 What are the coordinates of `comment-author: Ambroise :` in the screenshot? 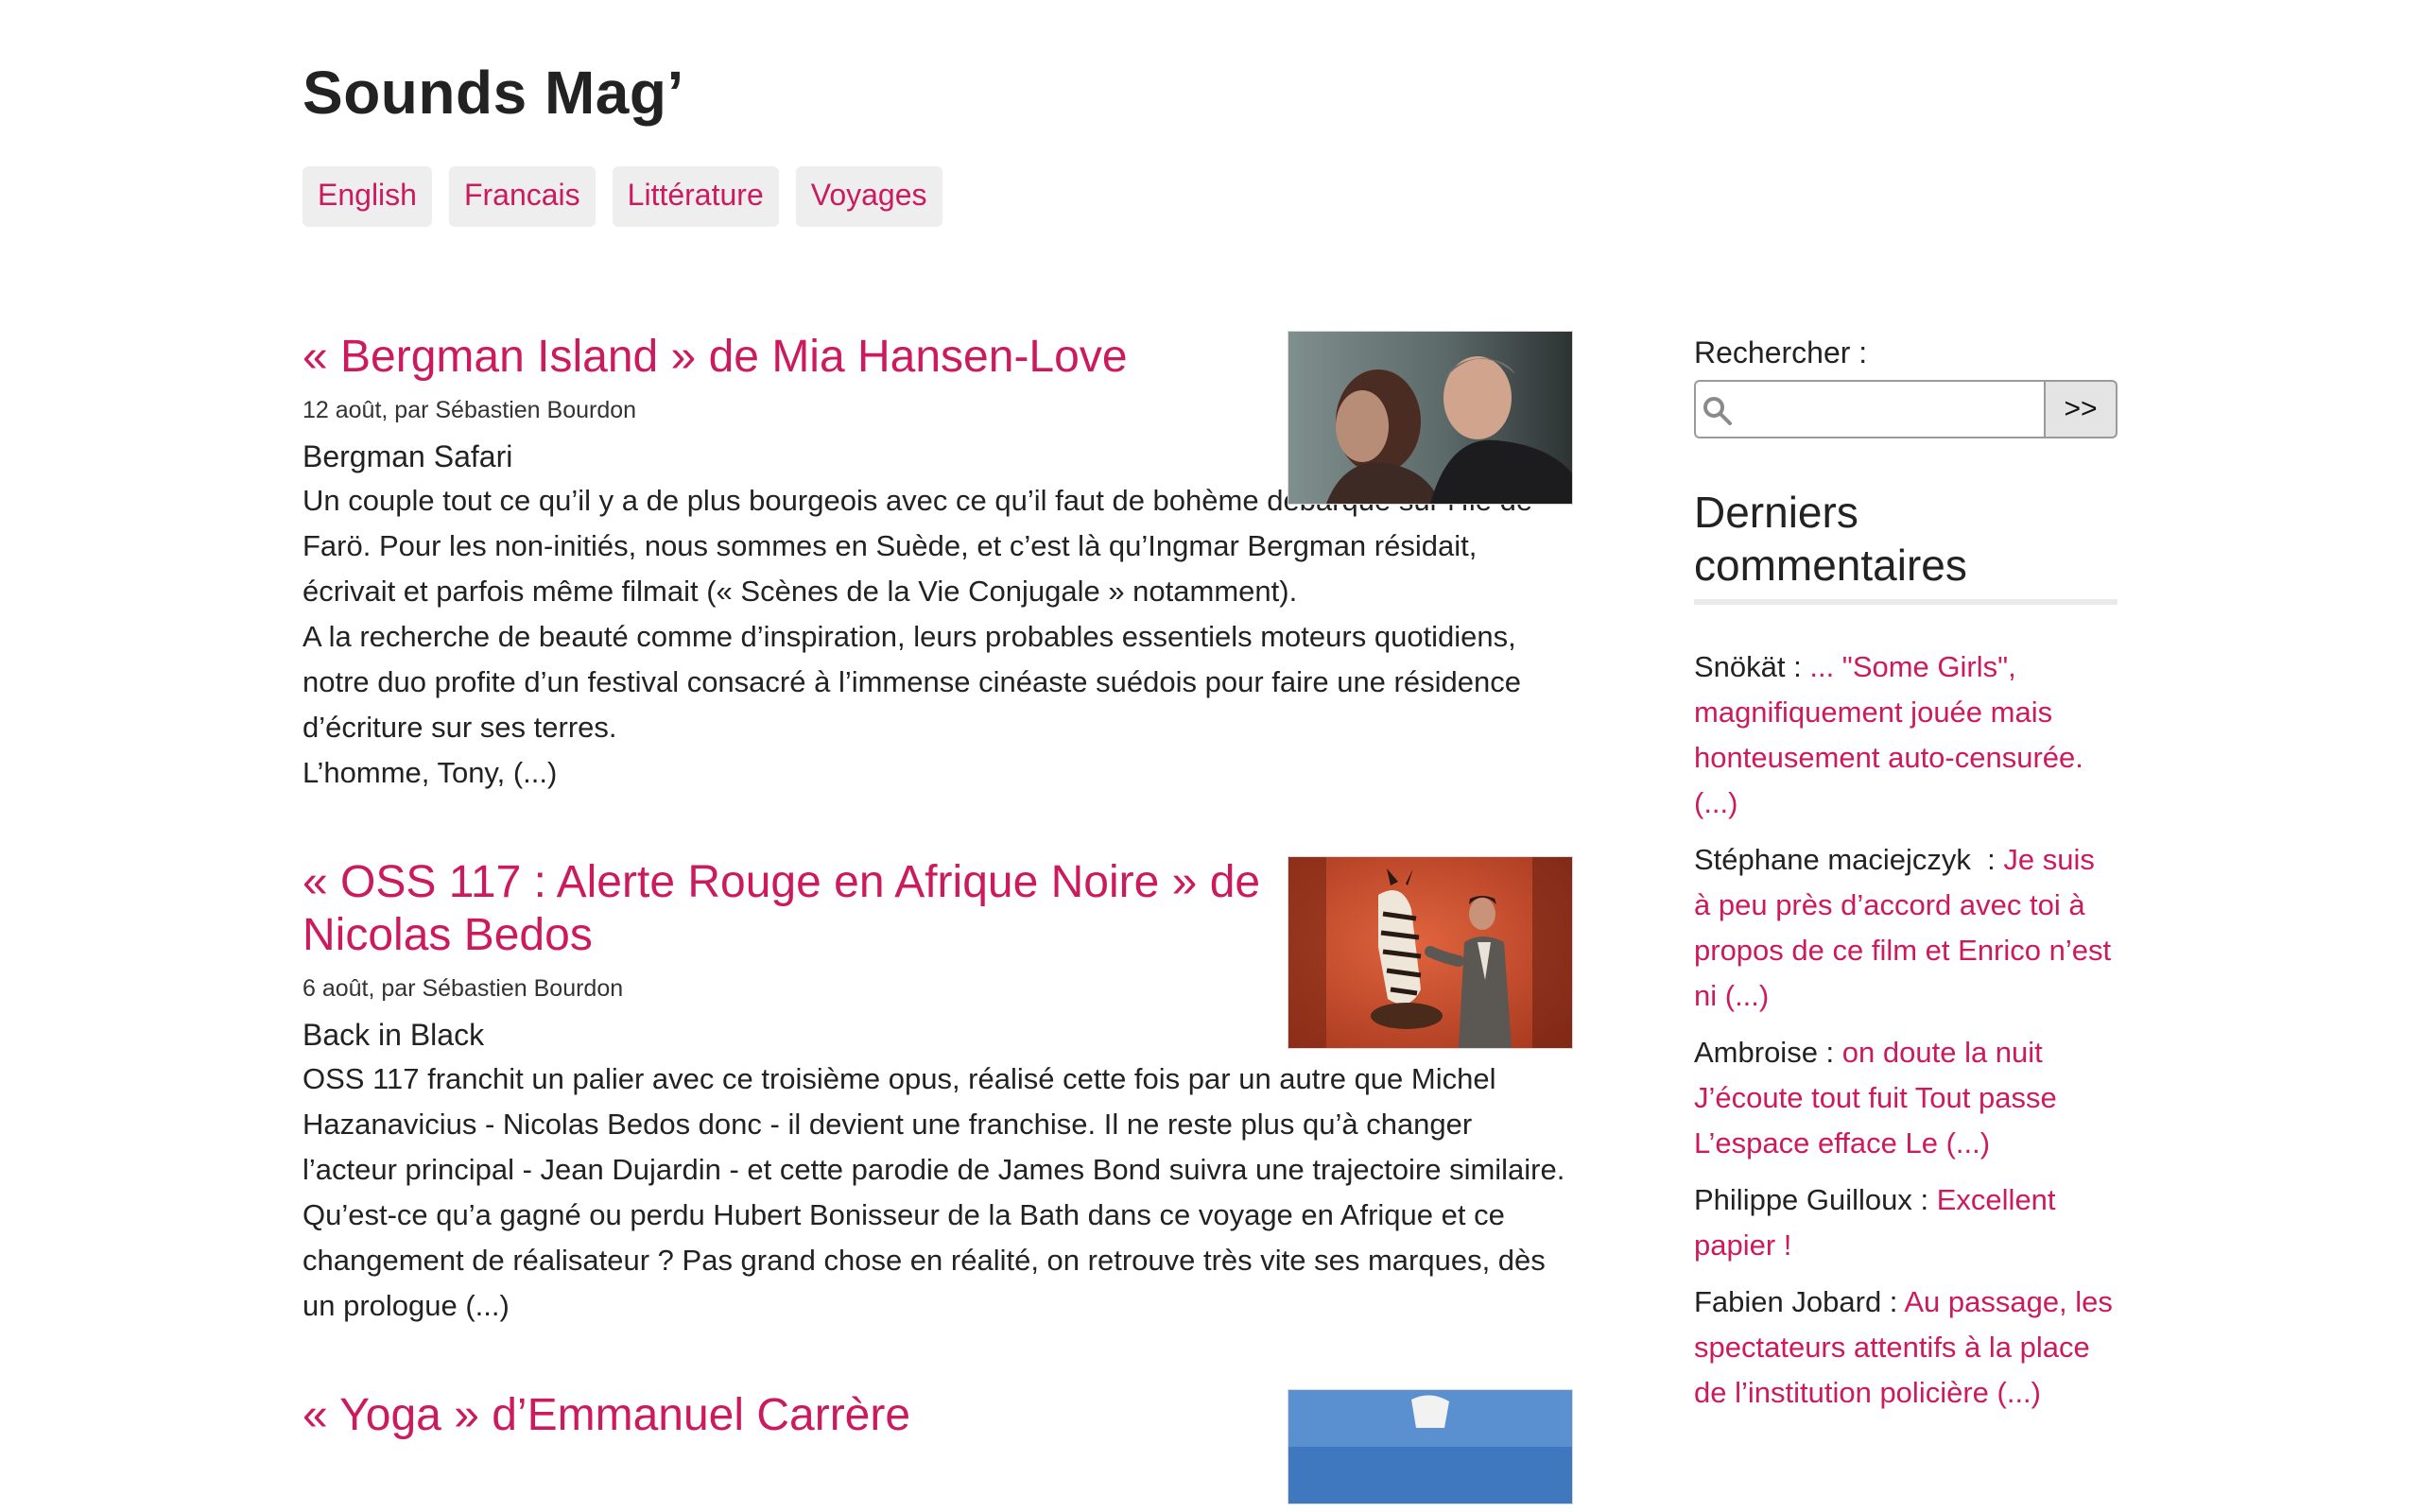 It's located at (1768, 1052).